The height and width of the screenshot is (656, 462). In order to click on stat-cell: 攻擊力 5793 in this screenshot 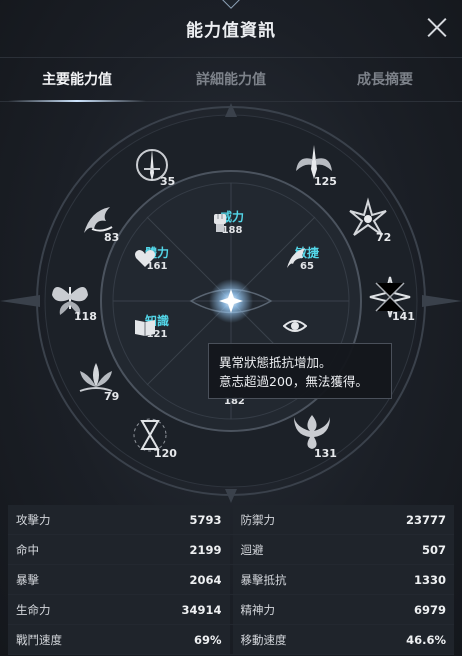, I will do `click(119, 519)`.